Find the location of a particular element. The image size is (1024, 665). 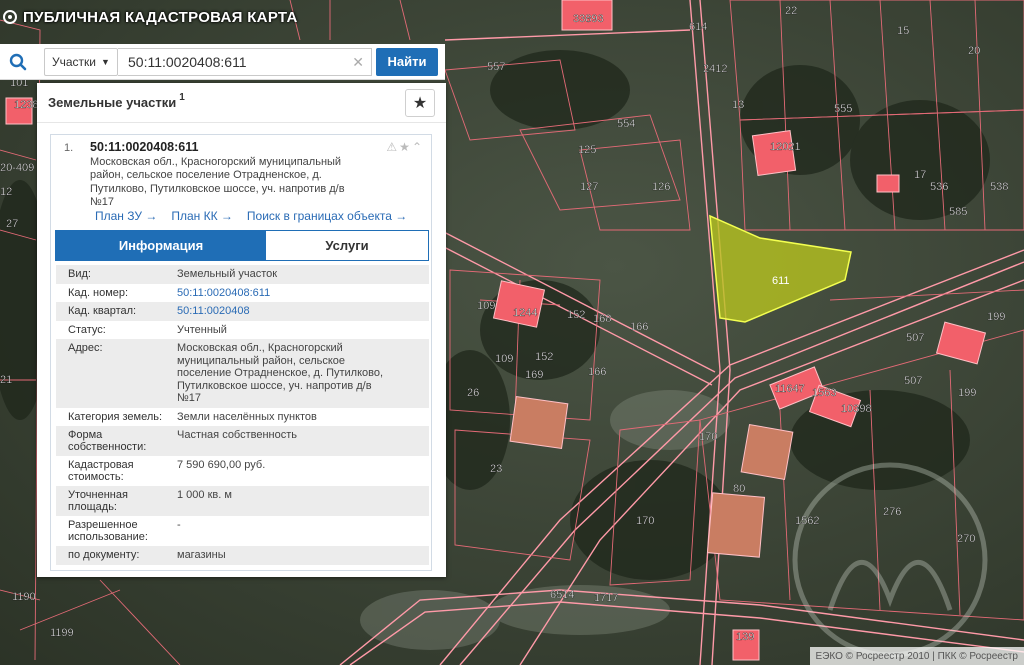

parcel-label: 12 is located at coordinates (6, 192).